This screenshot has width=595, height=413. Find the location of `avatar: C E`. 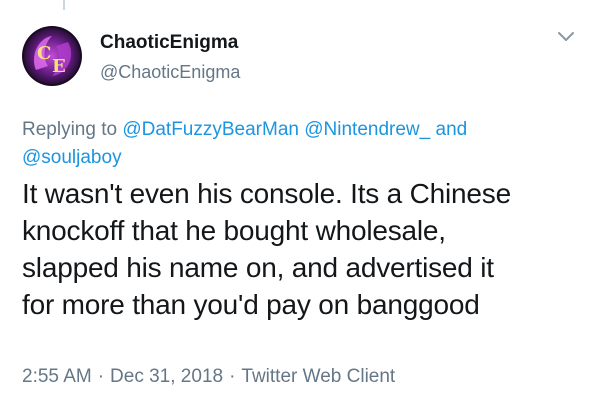

avatar: C E is located at coordinates (52, 56).